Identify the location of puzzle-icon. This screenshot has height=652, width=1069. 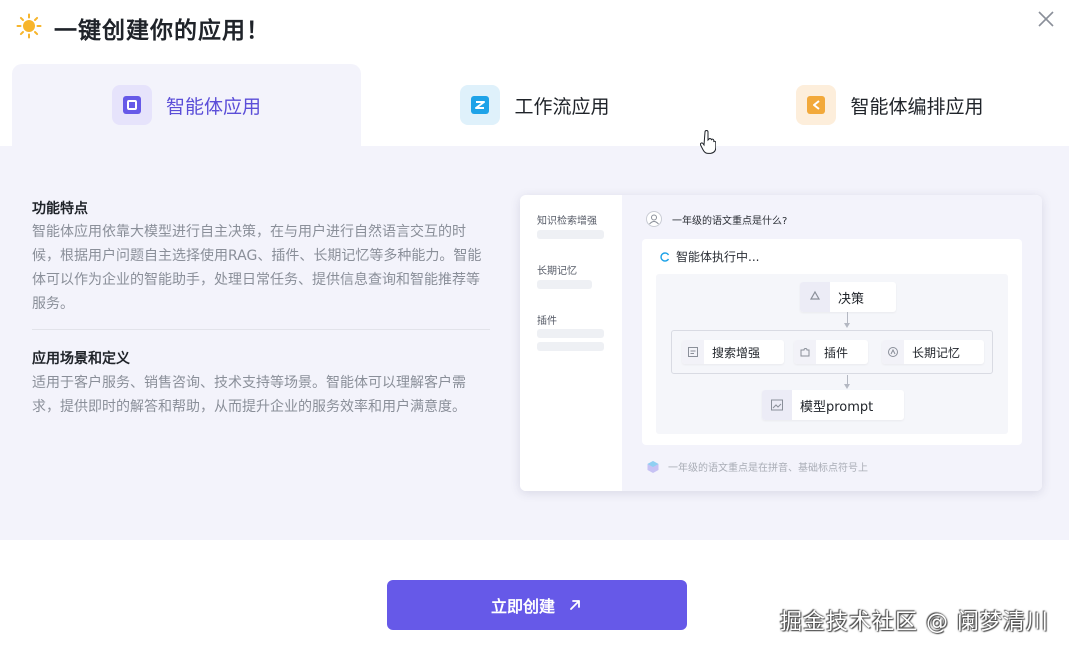
(805, 352).